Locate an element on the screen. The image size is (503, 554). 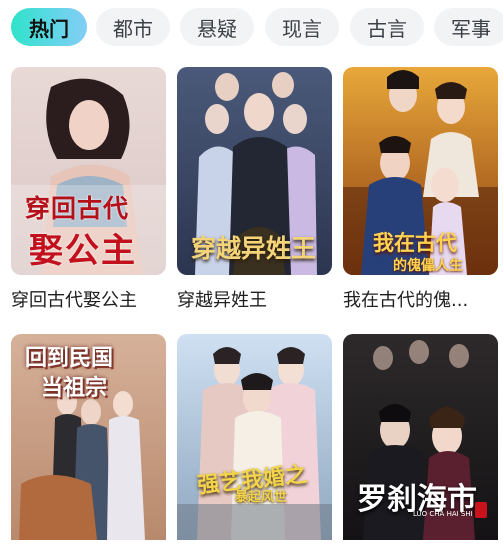
drama-card: 穿越异姓王 穿越异姓王 is located at coordinates (254, 190).